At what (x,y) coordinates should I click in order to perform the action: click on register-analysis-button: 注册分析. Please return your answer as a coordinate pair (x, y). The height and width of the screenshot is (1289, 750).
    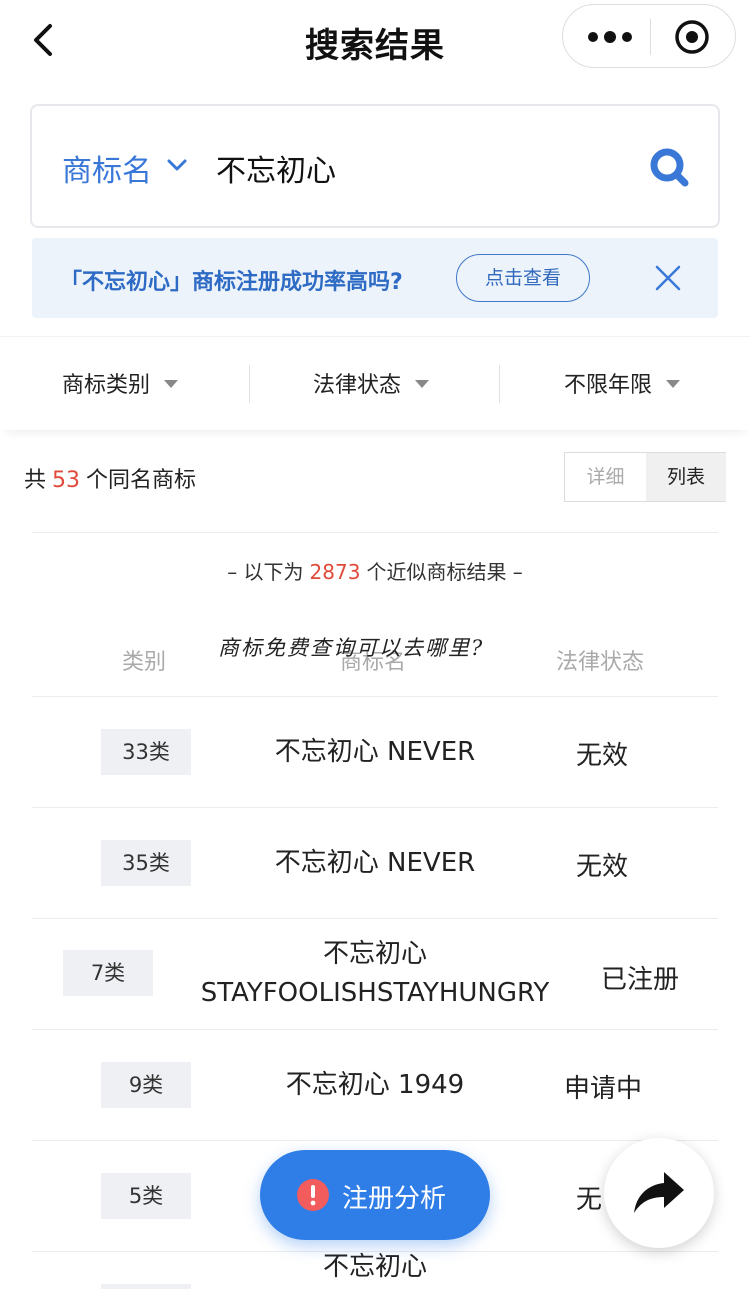
    Looking at the image, I should click on (375, 1195).